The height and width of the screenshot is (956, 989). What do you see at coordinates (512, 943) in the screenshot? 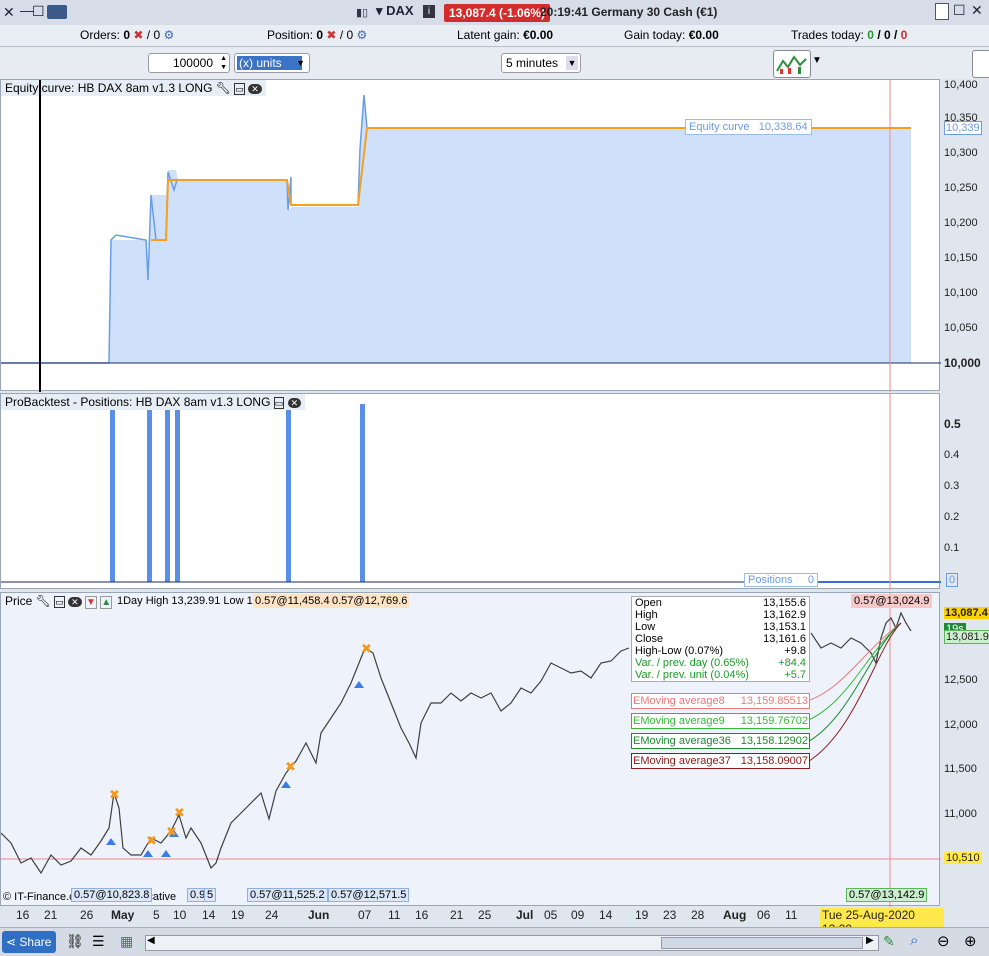
I see `horizontal-scrollbar: ◀ ▶` at bounding box center [512, 943].